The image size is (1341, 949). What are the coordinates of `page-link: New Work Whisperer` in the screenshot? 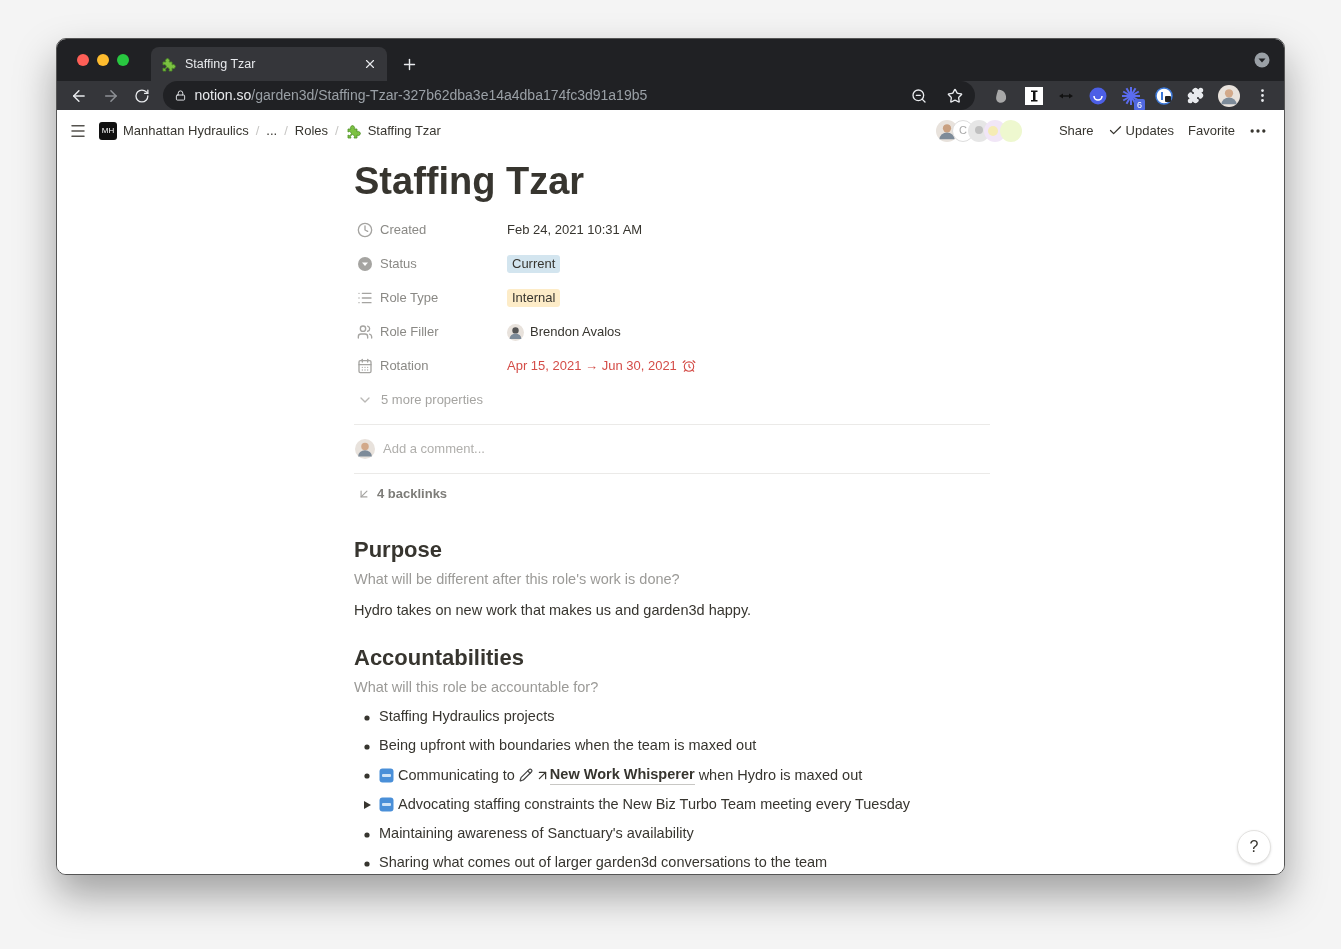 It's located at (622, 775).